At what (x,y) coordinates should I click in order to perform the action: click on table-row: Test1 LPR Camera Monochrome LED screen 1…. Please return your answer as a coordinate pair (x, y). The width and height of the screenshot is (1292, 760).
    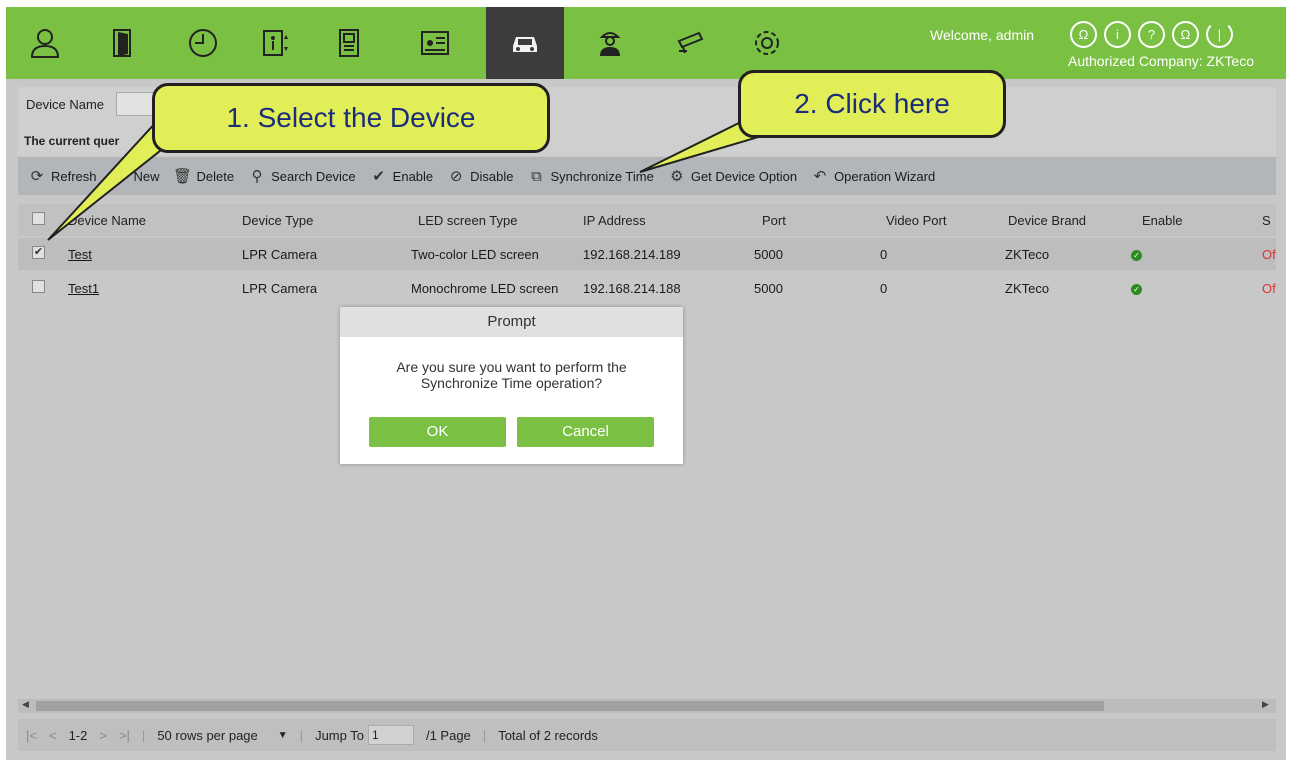
    Looking at the image, I should click on (647, 288).